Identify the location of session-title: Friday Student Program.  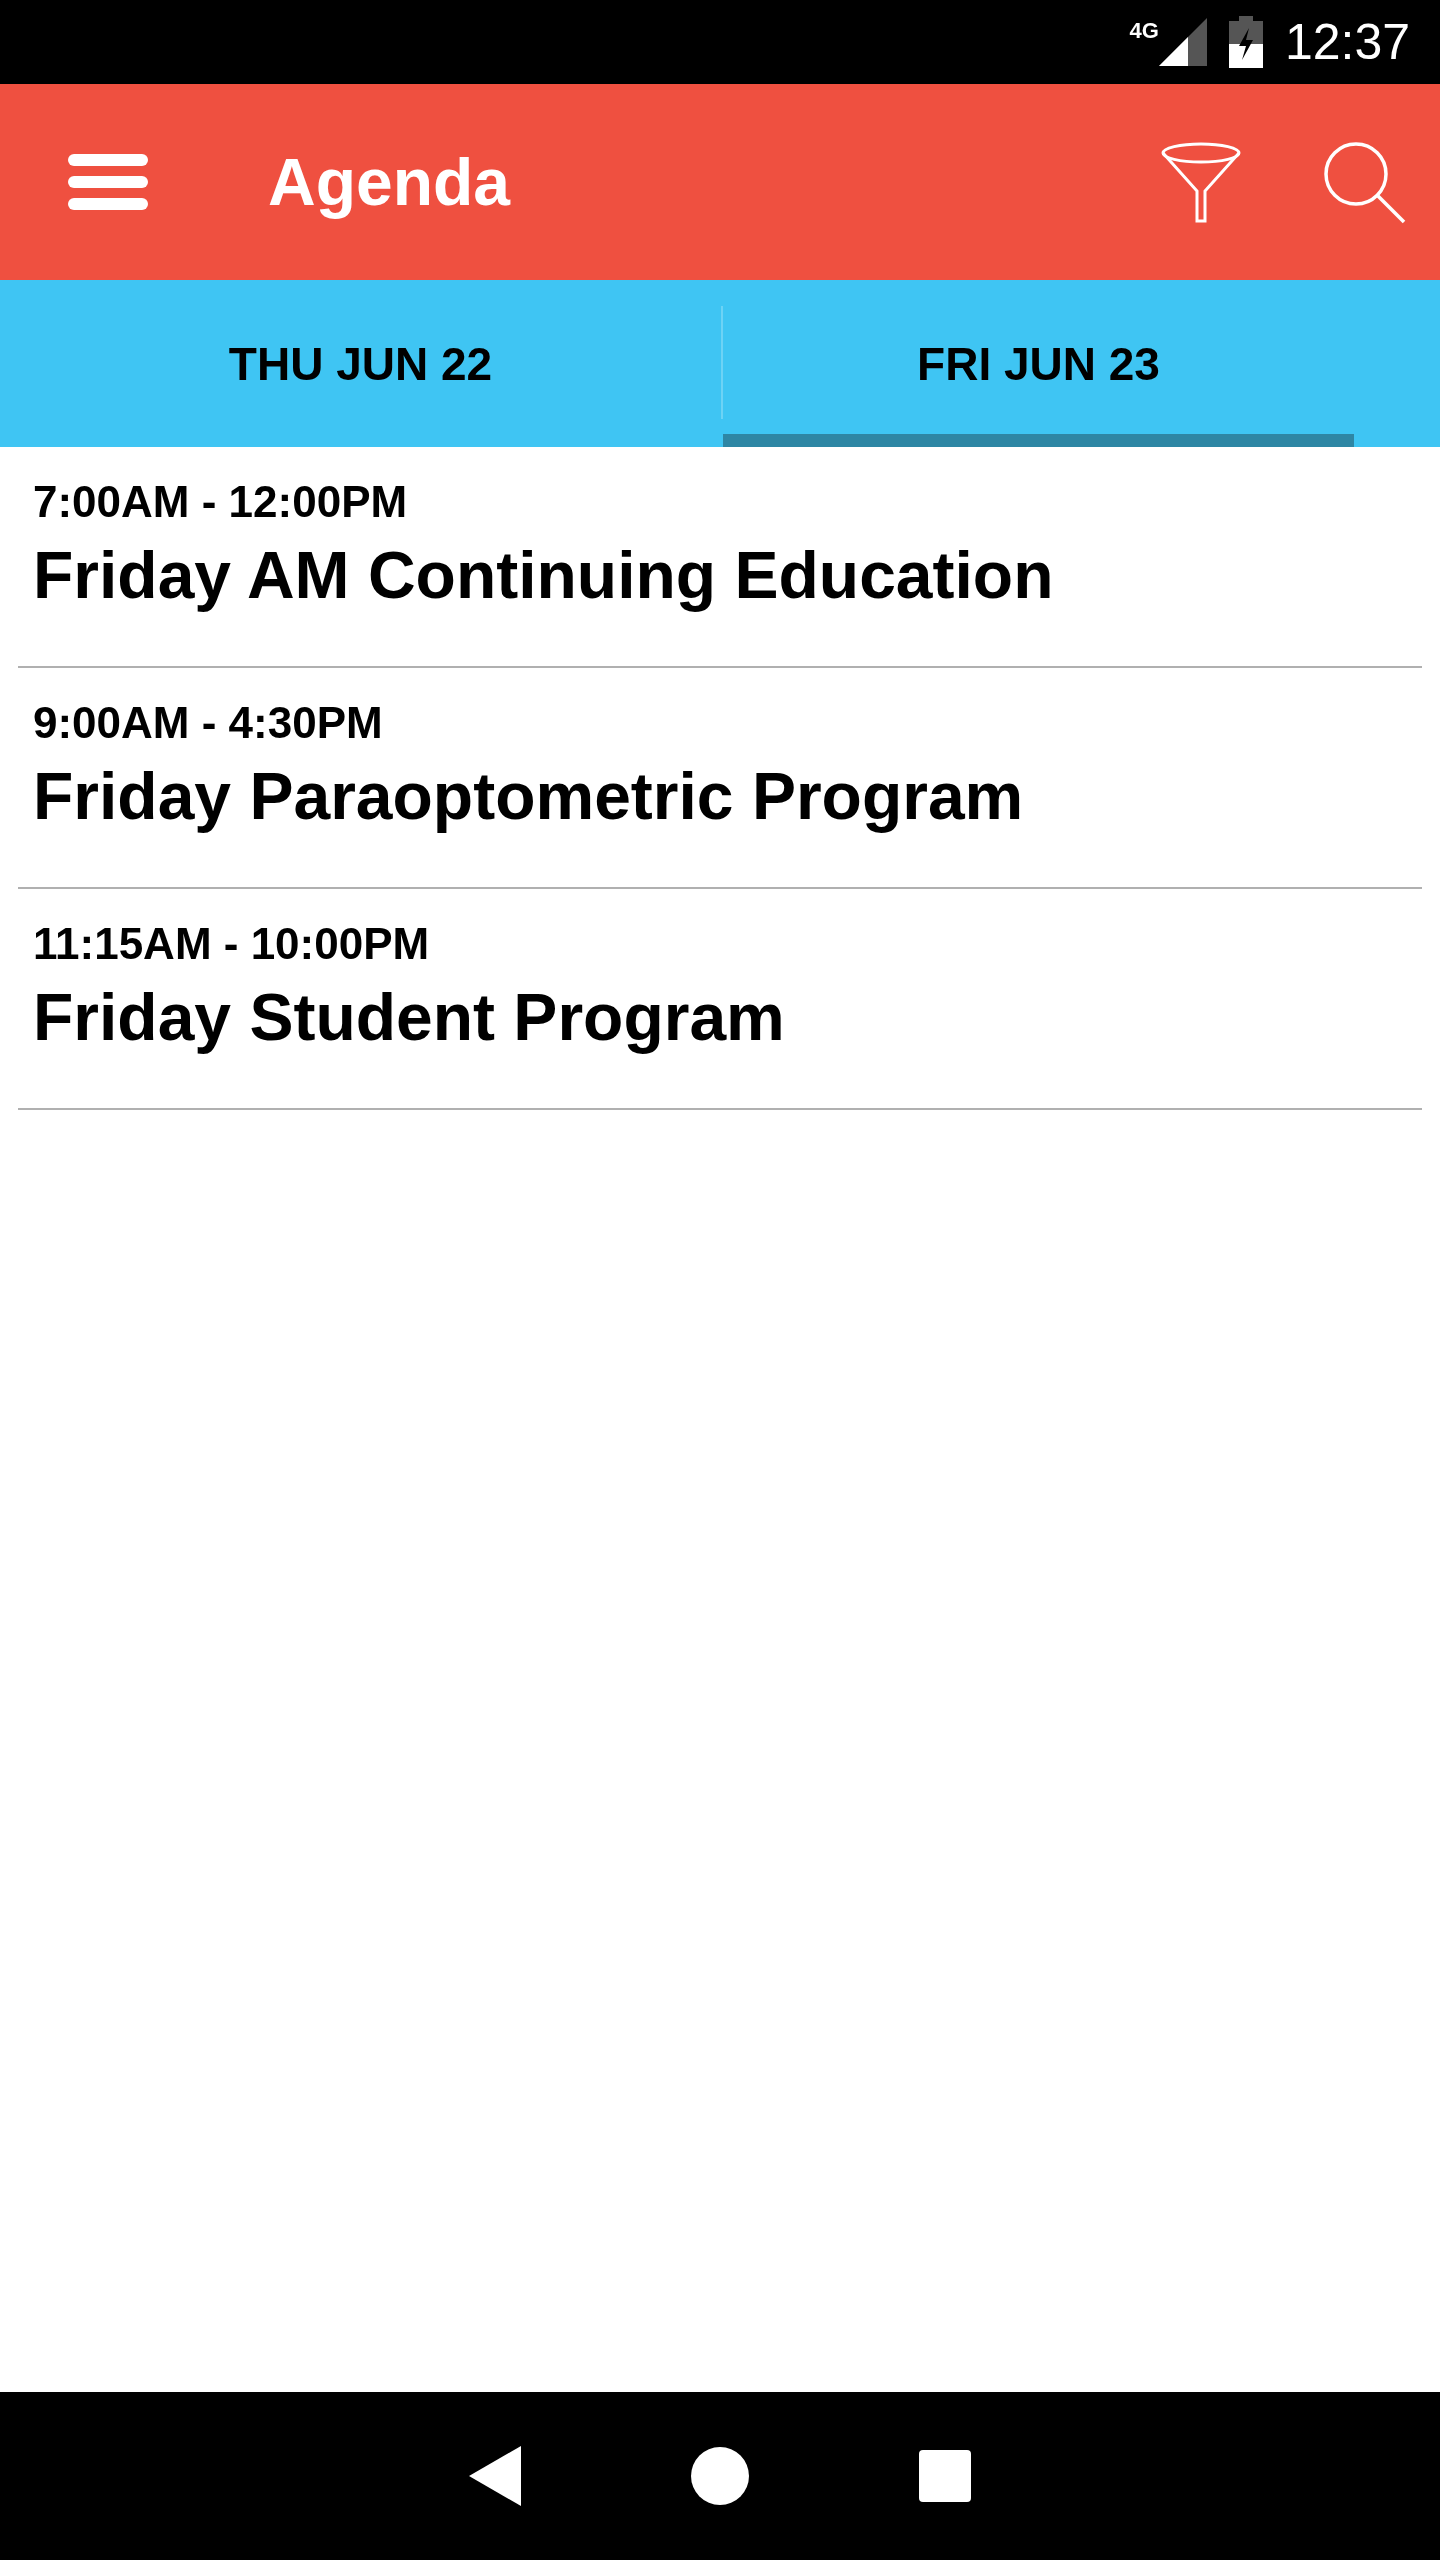
(720, 1017).